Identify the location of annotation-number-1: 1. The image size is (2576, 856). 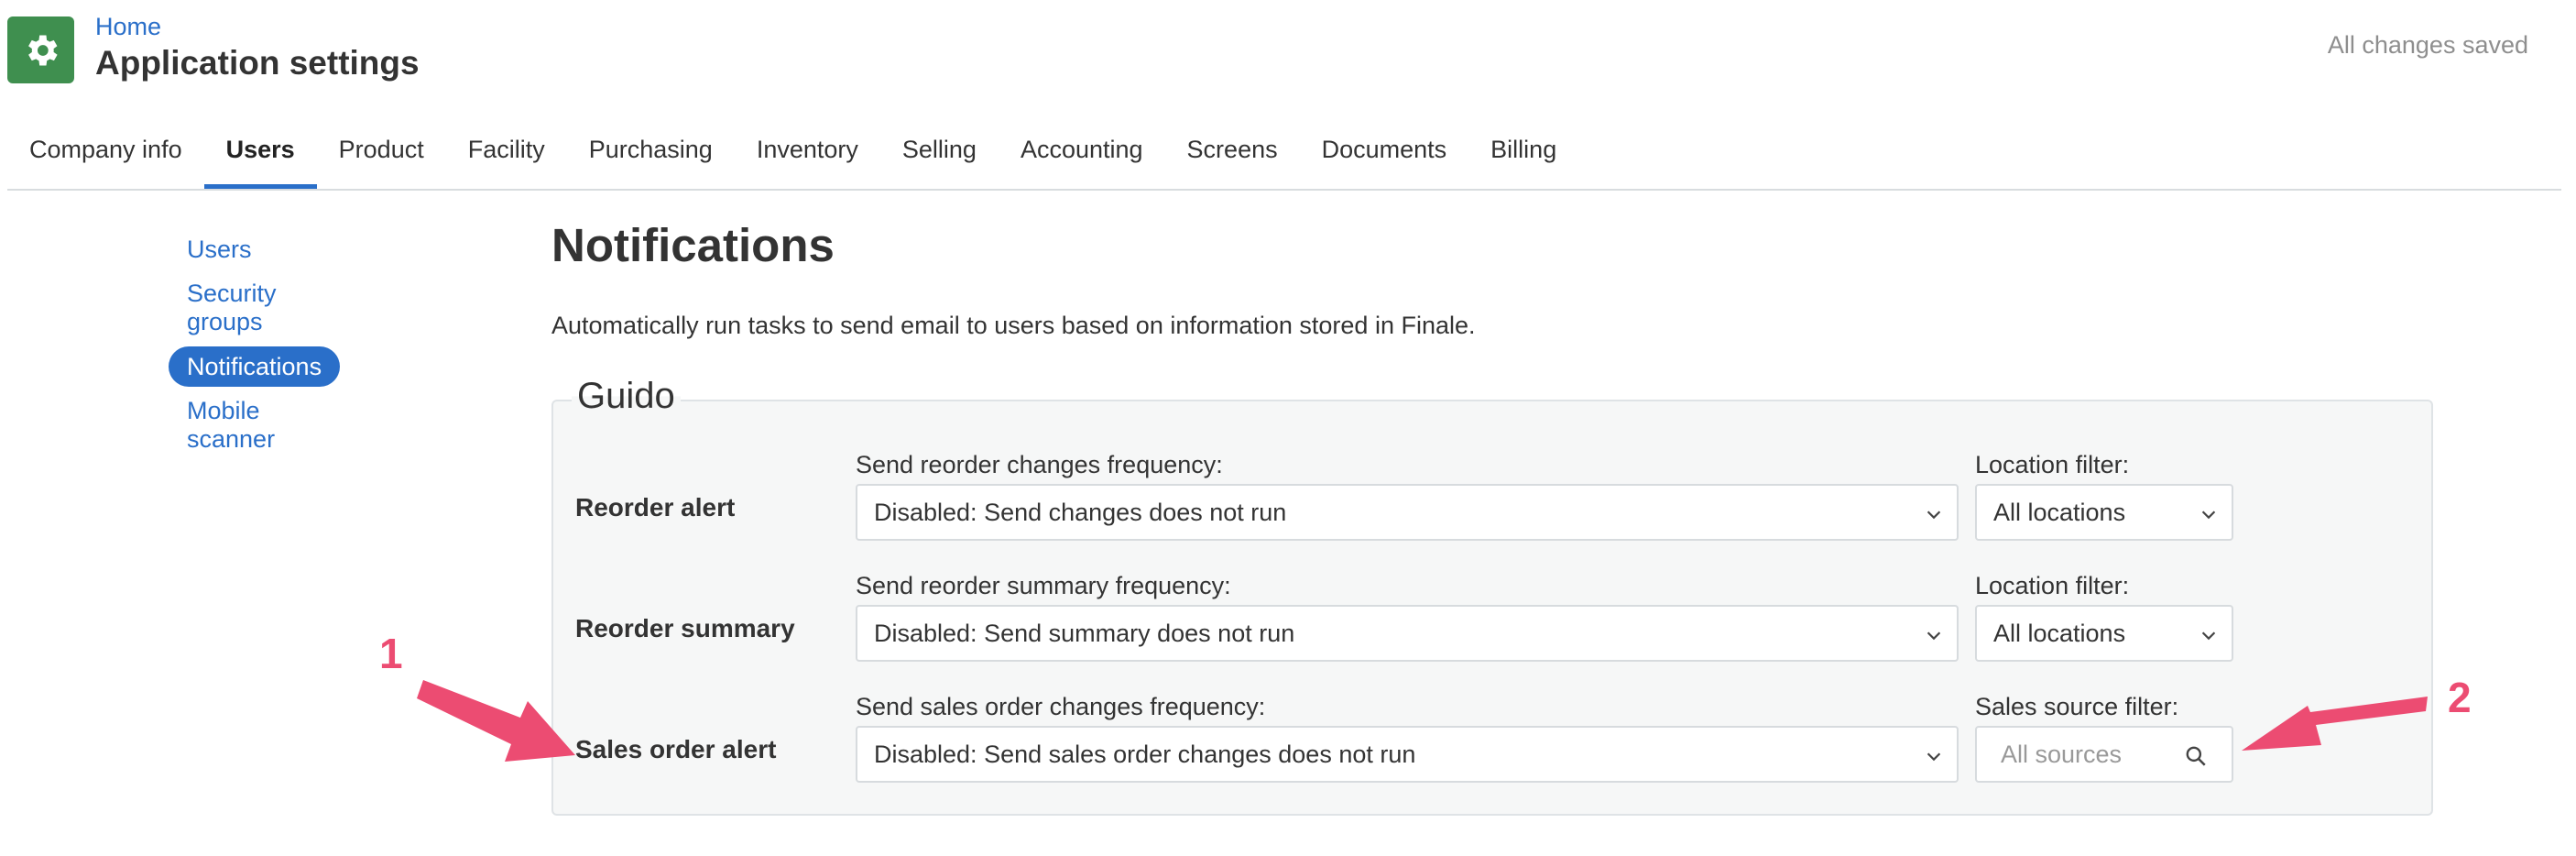
(391, 653).